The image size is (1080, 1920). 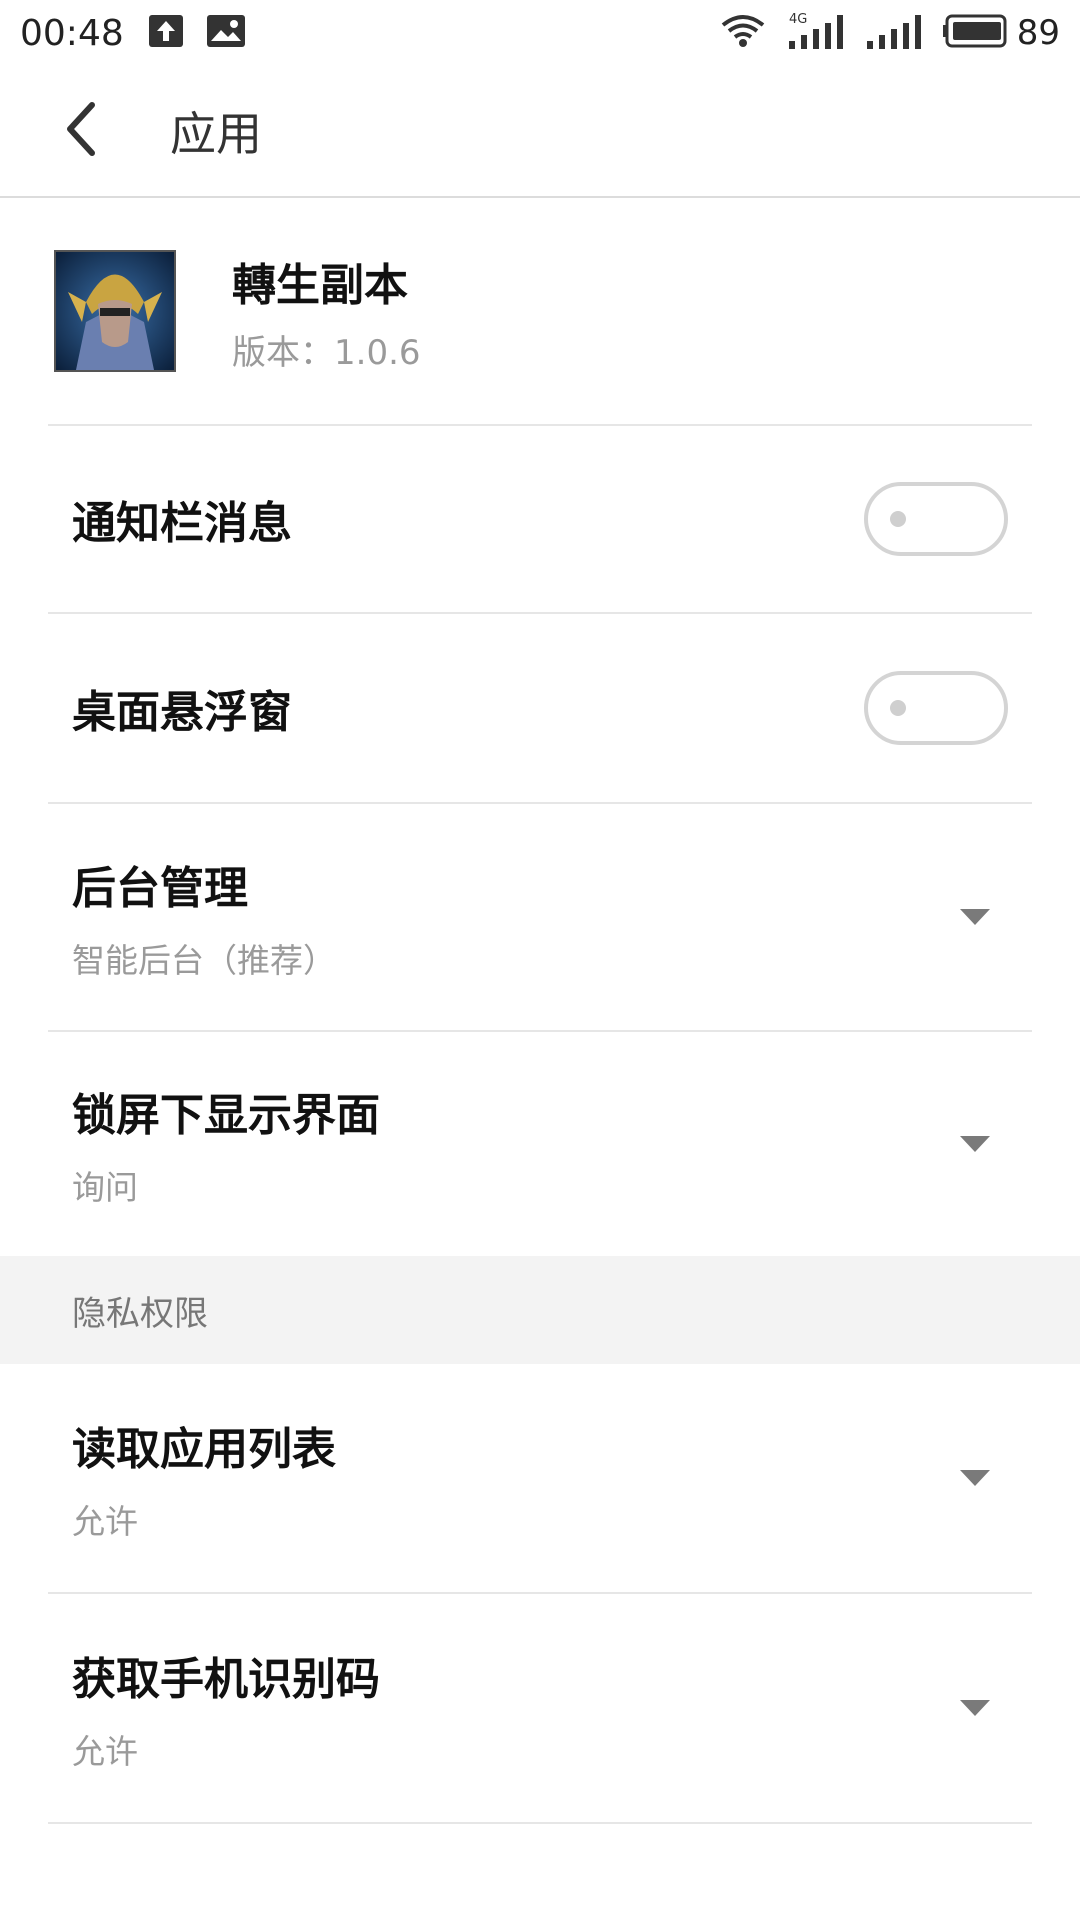 I want to click on setting-title: 桌面悬浮窗, so click(x=182, y=712).